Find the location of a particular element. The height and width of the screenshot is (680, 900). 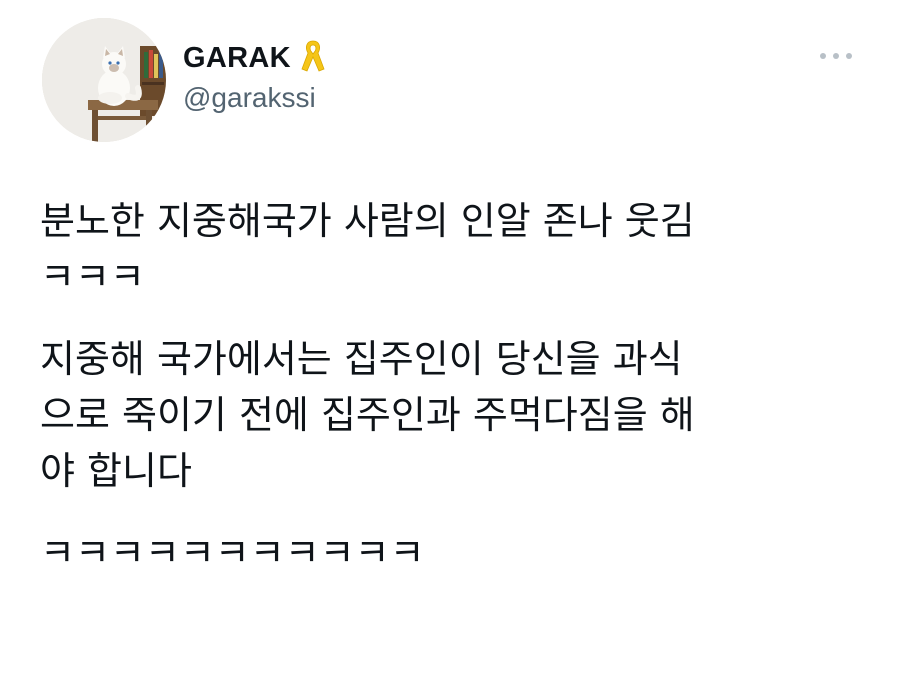

display-name: GARAK is located at coordinates (237, 58).